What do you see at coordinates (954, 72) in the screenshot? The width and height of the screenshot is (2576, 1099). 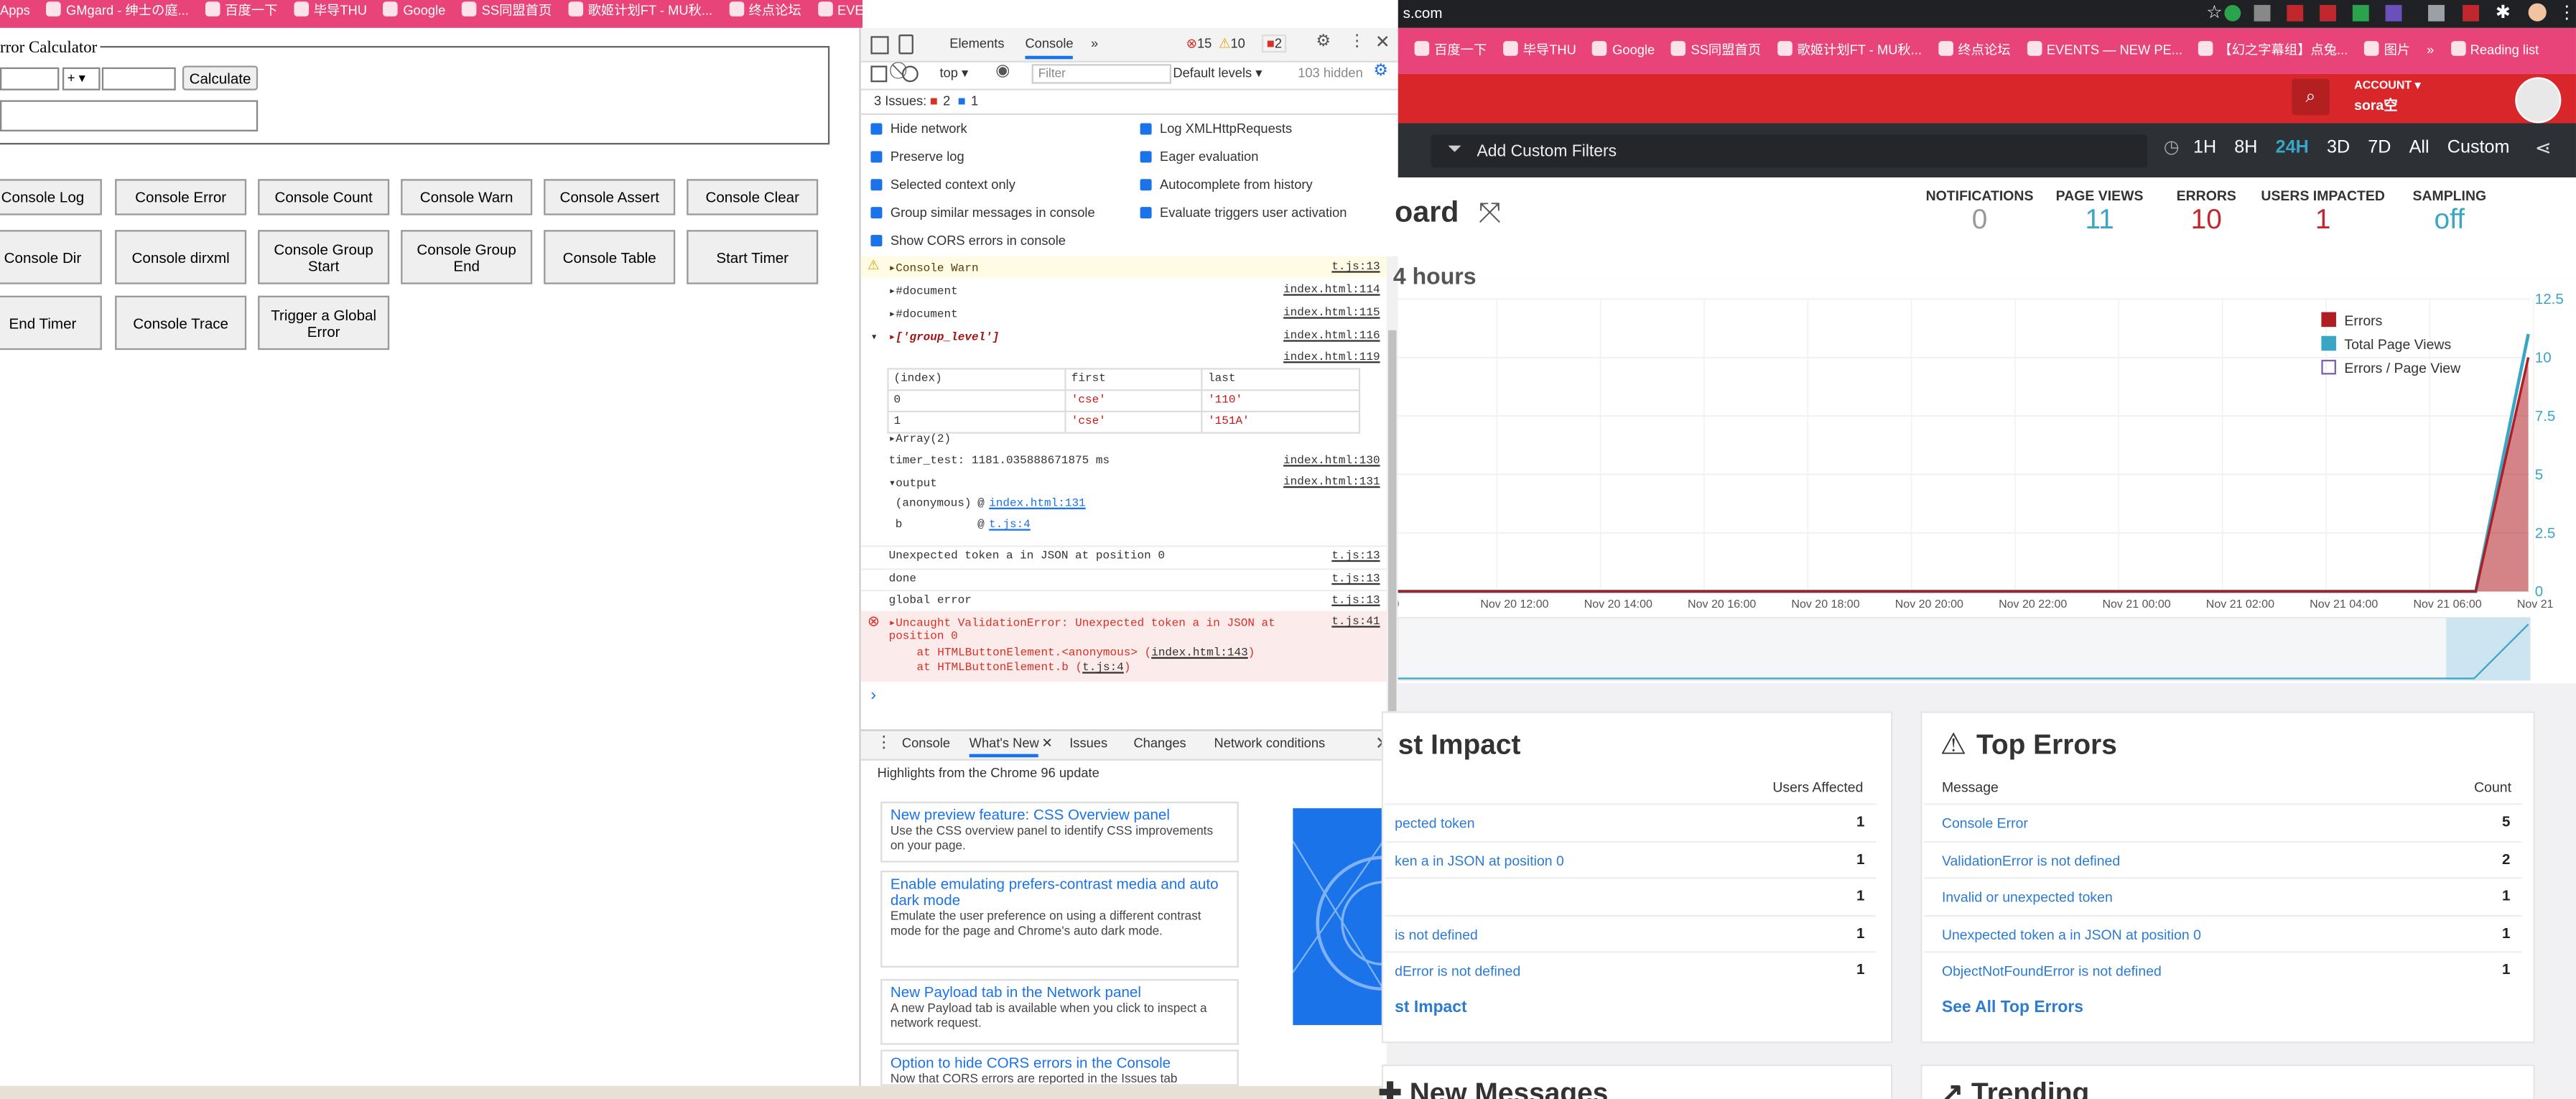 I see `context-selector: top ▾` at bounding box center [954, 72].